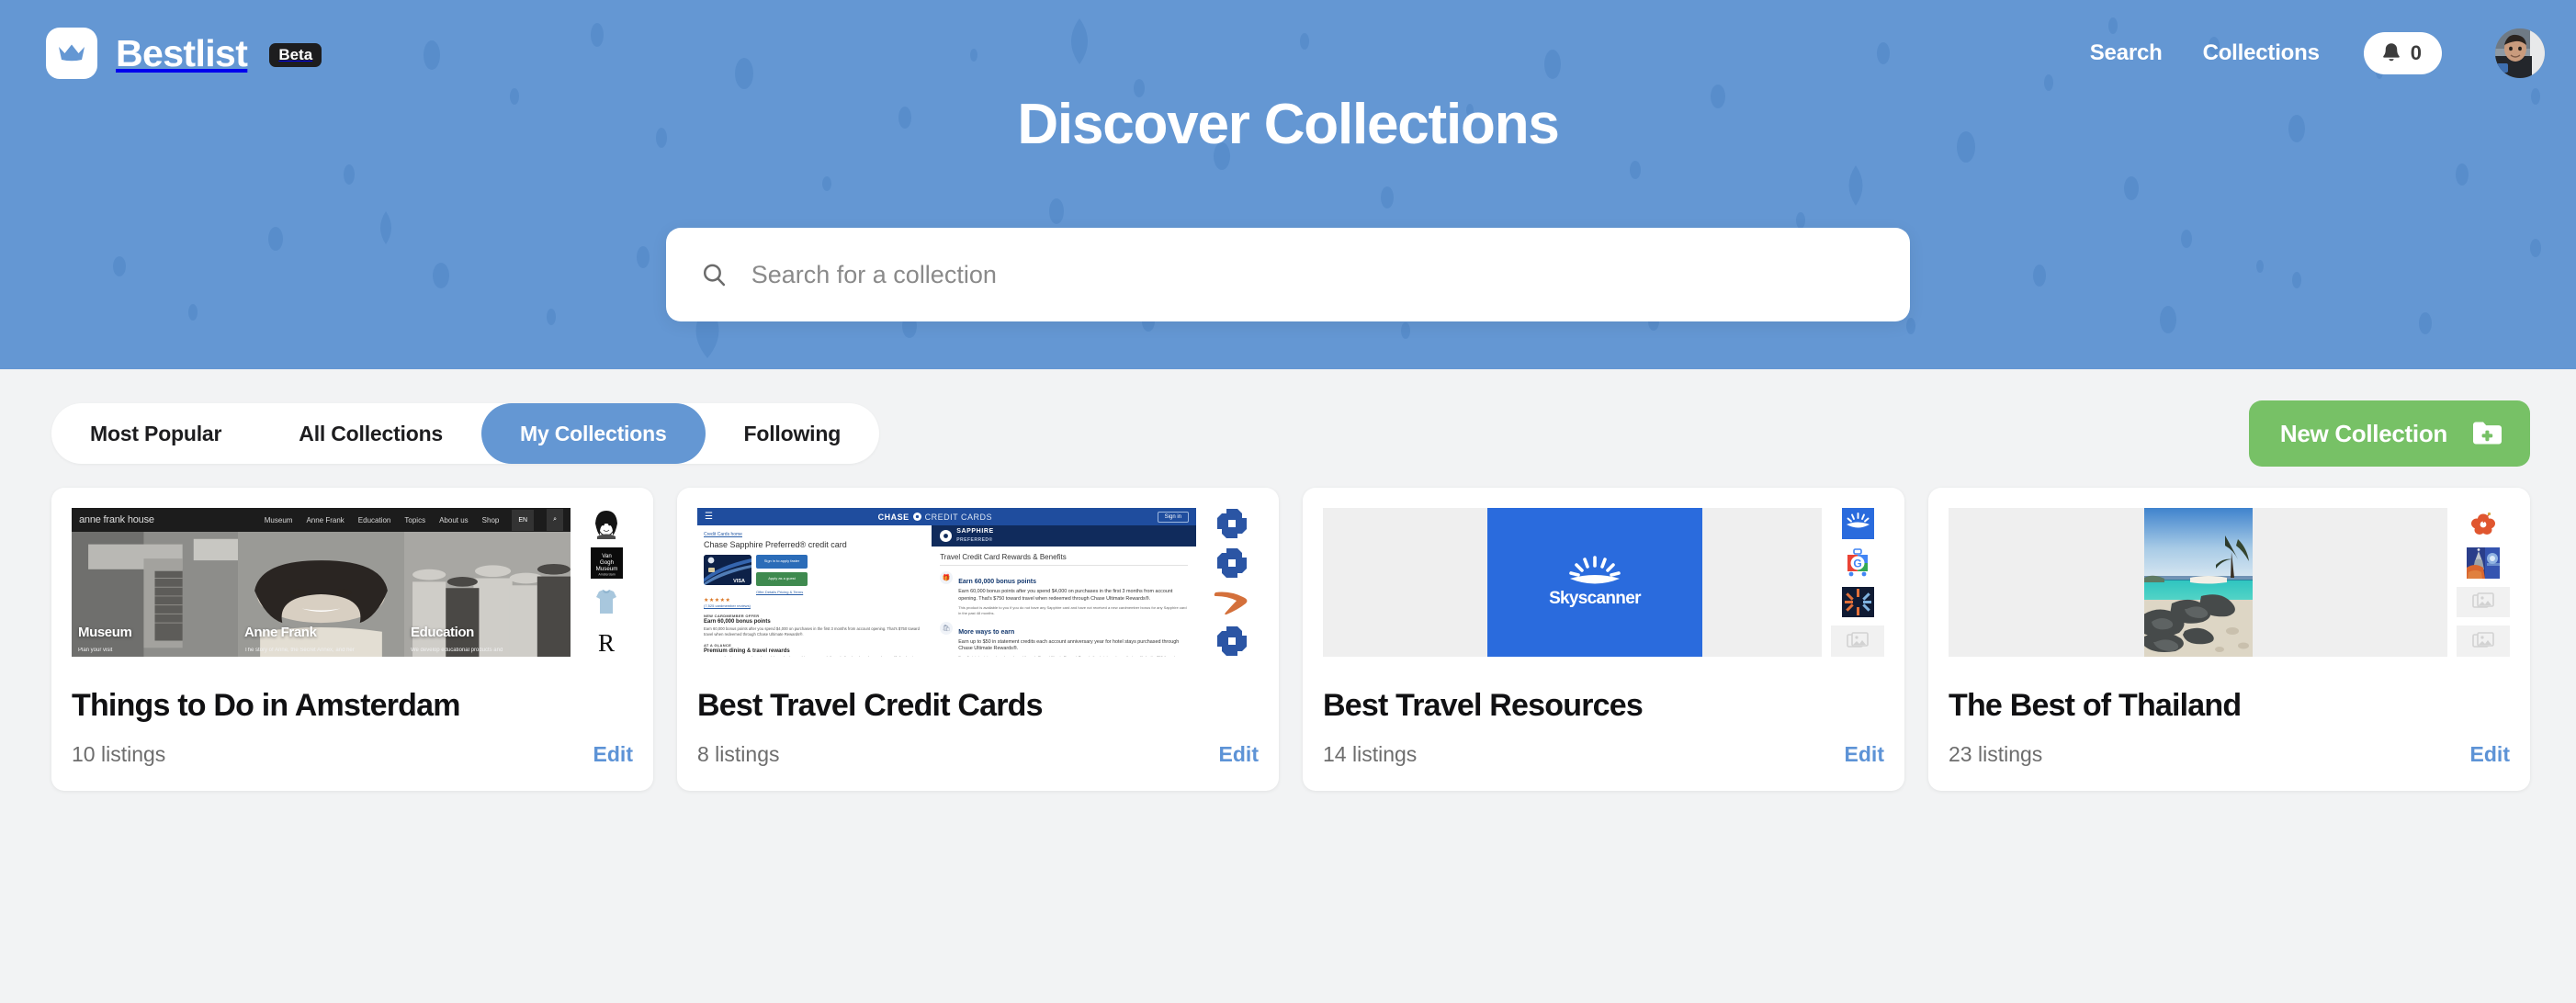  I want to click on card-listing-count: 14 listings, so click(1370, 754).